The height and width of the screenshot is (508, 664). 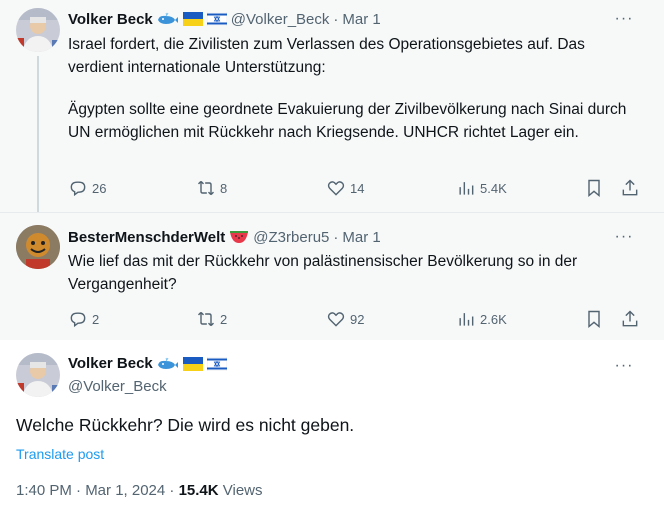 I want to click on watermelon-emoji-icon, so click(x=239, y=237).